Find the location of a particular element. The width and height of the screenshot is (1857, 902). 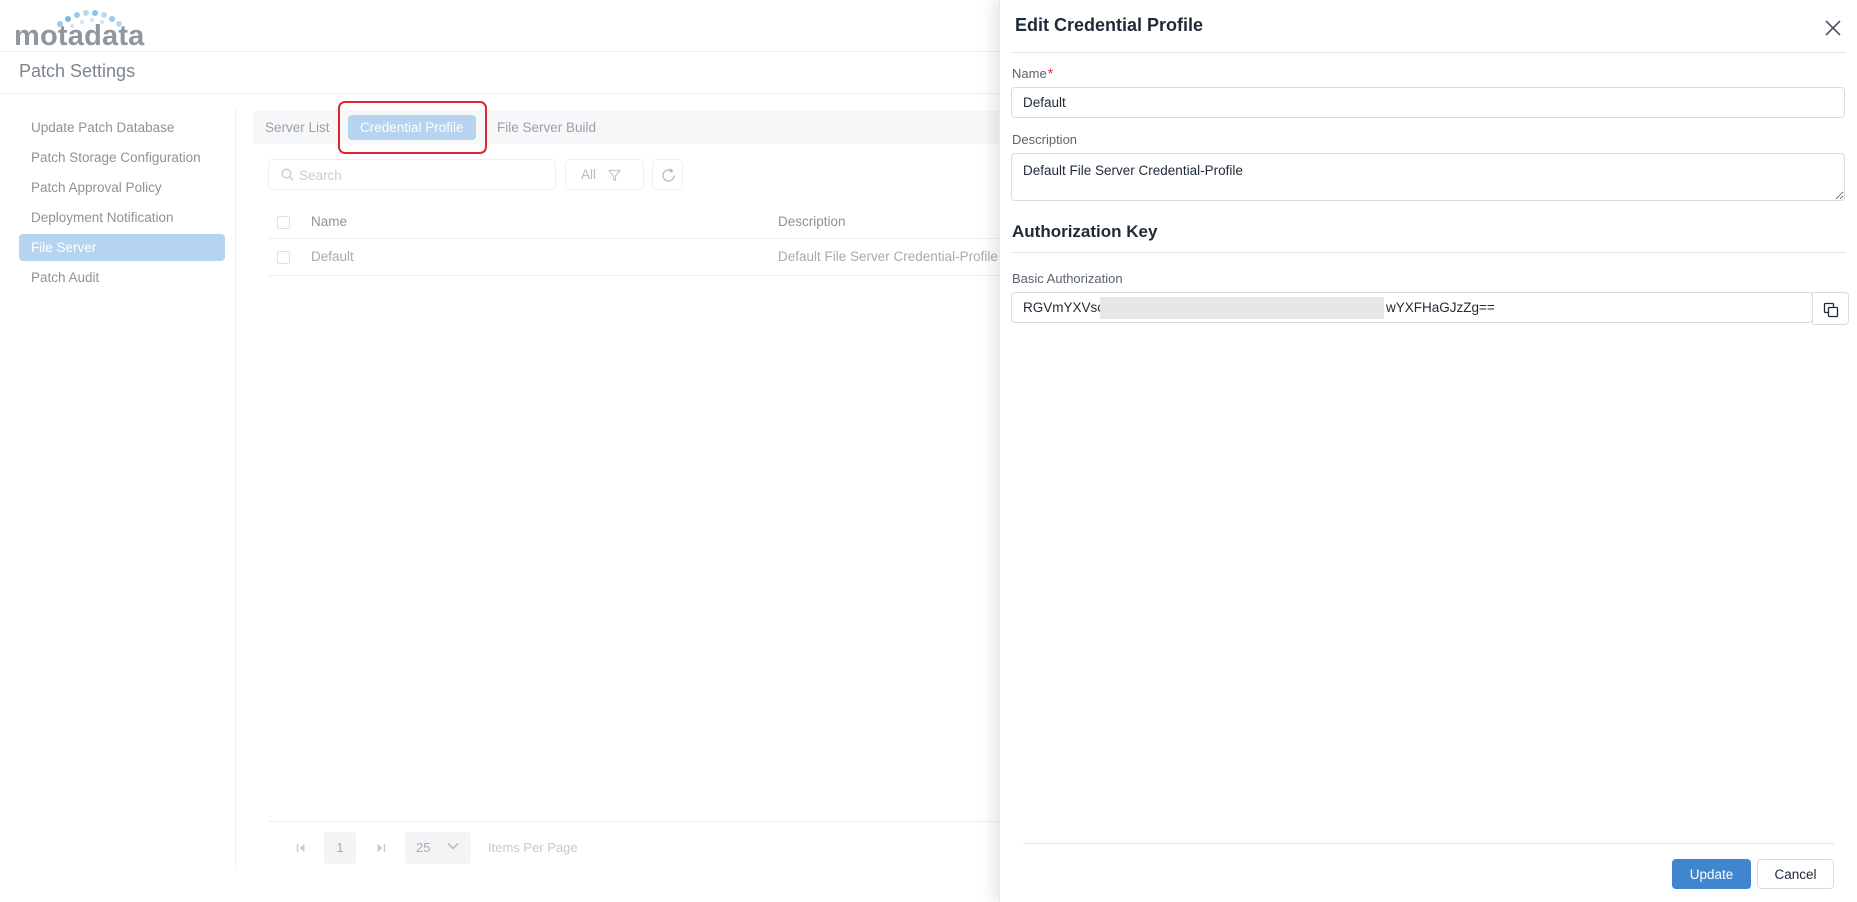

sidebar-item-patch-approval-policy: Patch Approval Policy is located at coordinates (122, 187).